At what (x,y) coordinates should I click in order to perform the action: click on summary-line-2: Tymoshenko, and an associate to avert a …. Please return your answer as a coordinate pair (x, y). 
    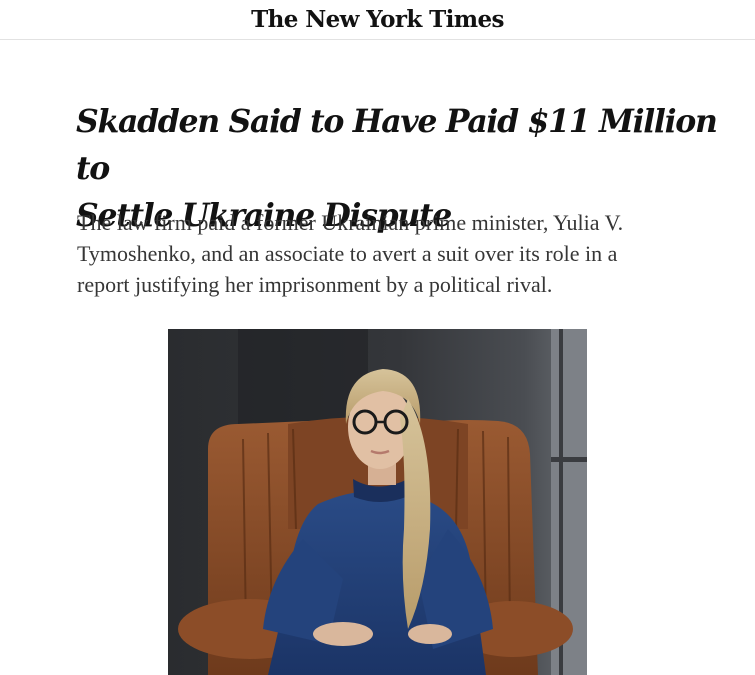
    Looking at the image, I should click on (347, 253).